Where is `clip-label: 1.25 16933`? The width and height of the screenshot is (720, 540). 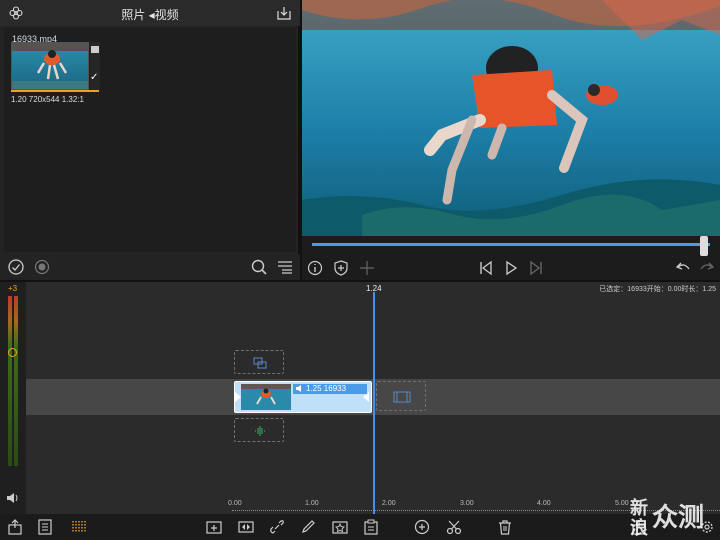 clip-label: 1.25 16933 is located at coordinates (330, 389).